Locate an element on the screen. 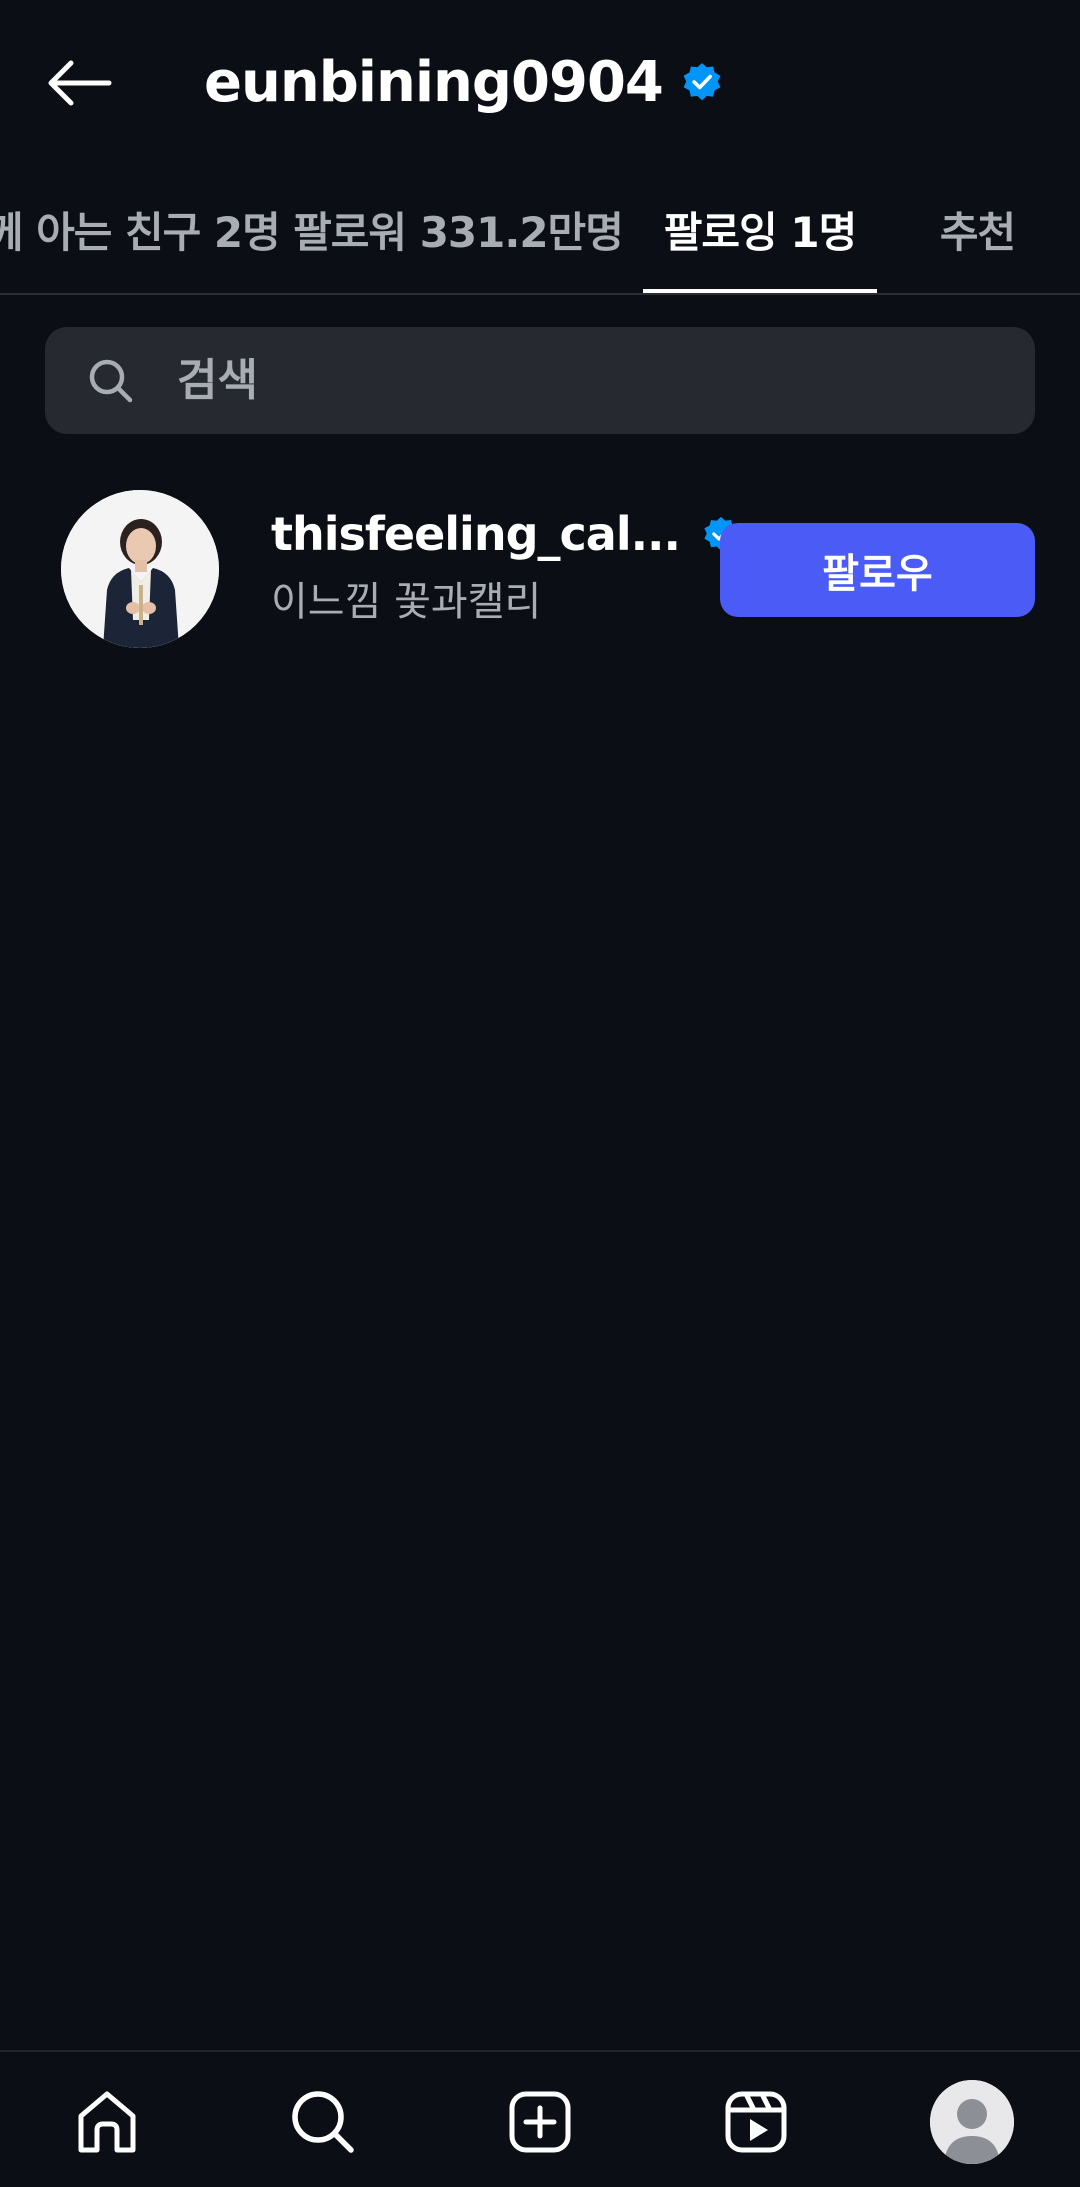  nav-create-button is located at coordinates (540, 2122).